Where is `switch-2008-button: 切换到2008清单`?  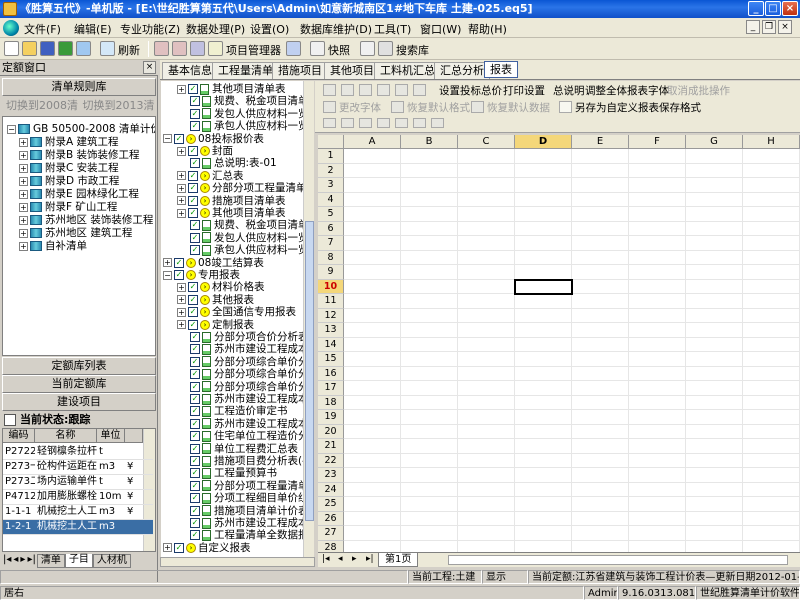
switch-2008-button: 切换到2008清单 is located at coordinates (43, 113).